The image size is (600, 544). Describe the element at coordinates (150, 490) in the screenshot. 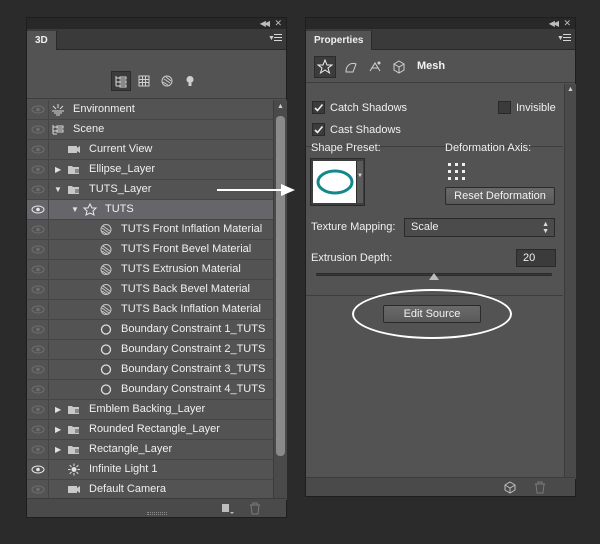

I see `list-item-default-camera: Default Camera` at that location.